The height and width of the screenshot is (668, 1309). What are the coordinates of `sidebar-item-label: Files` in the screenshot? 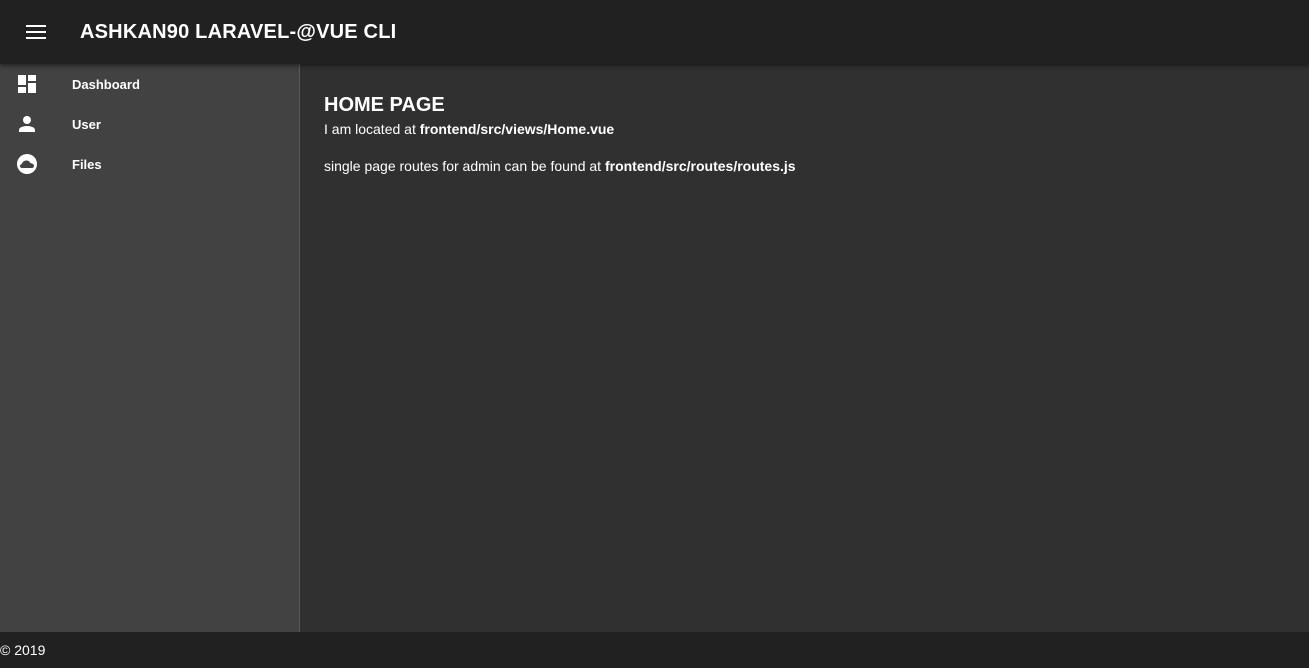 It's located at (87, 164).